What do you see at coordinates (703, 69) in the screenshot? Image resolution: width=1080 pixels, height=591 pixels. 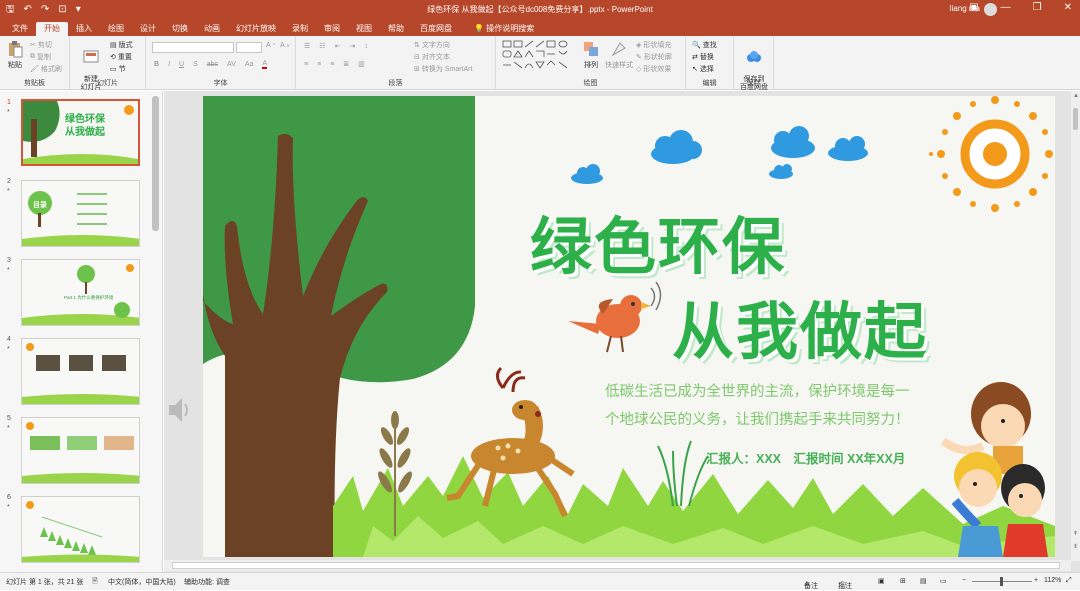 I see `select-button: ↖ 选择` at bounding box center [703, 69].